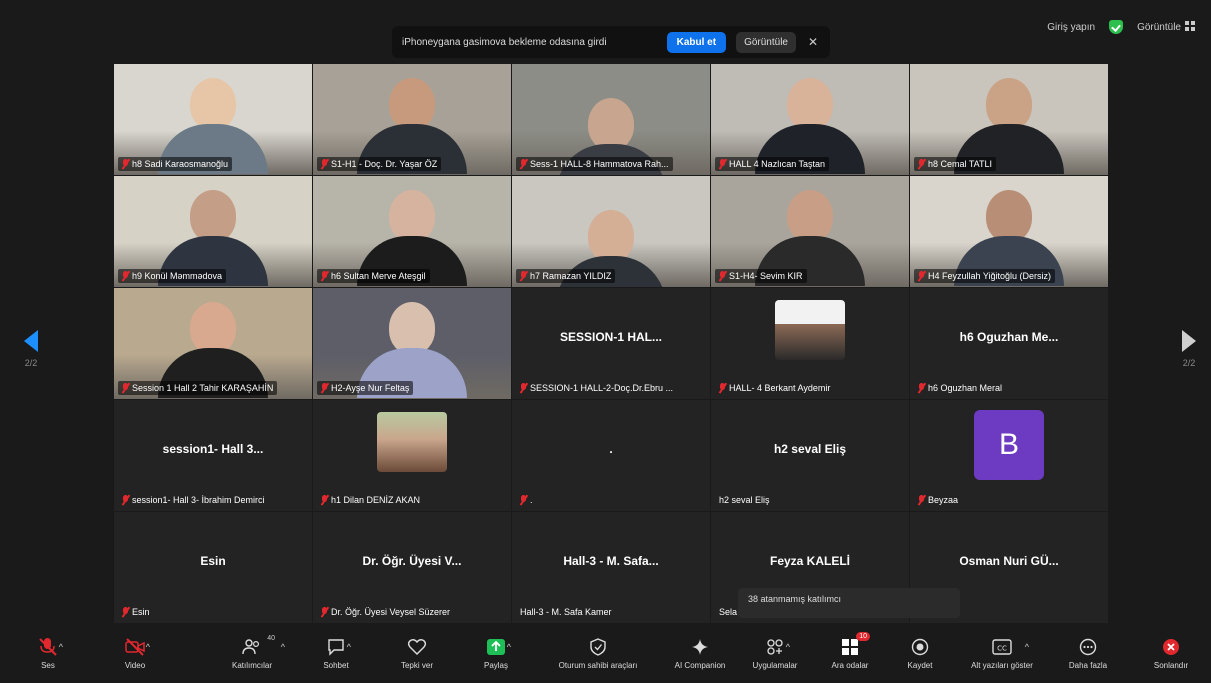 The height and width of the screenshot is (683, 1211). Describe the element at coordinates (810, 231) in the screenshot. I see `participant-tile: S1-H4- Sevim KIR` at that location.